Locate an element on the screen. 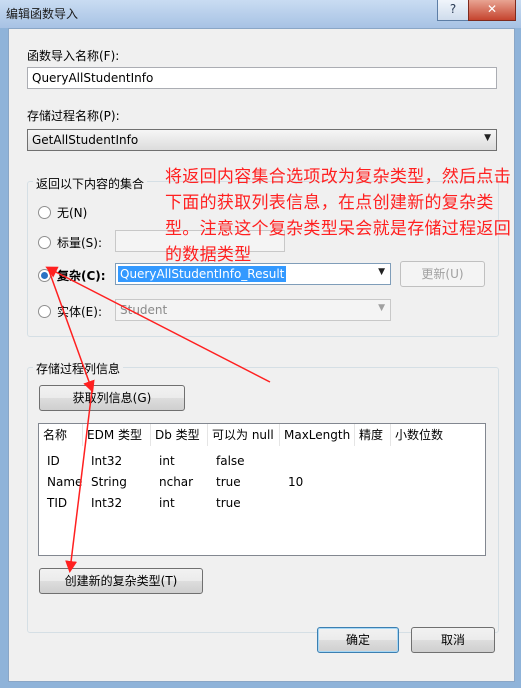 The width and height of the screenshot is (521, 688). arrow-to-get-columns is located at coordinates (71, 330).